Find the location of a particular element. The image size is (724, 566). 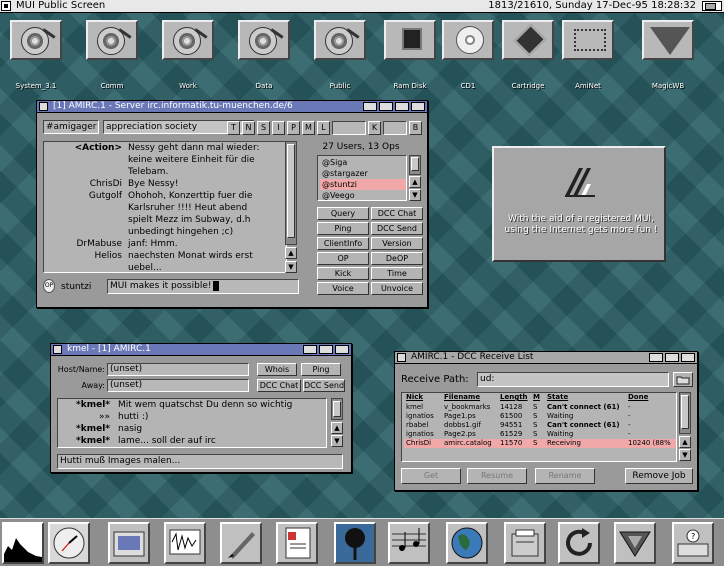

user-list-item: @stargazer is located at coordinates (363, 173).